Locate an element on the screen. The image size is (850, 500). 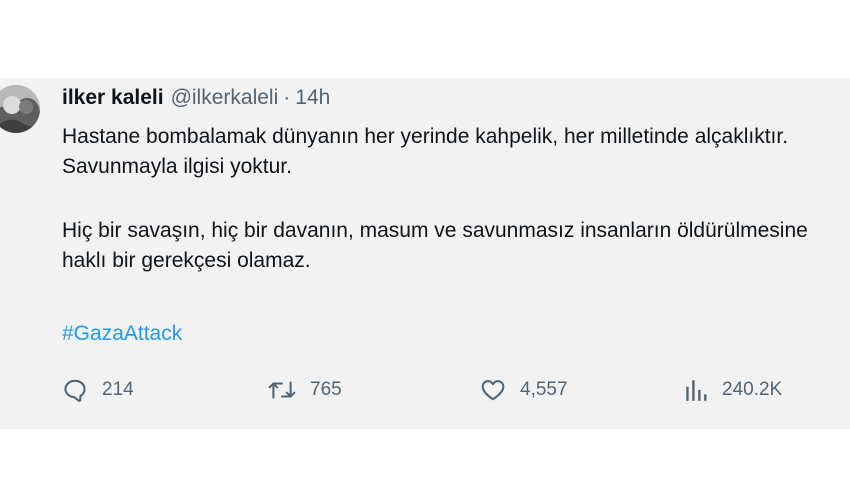
display-name: ilker kaleli is located at coordinates (113, 98).